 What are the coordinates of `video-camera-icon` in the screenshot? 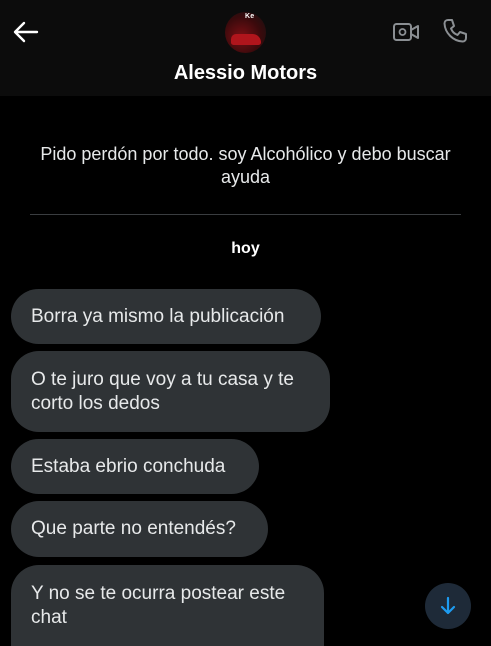 It's located at (406, 32).